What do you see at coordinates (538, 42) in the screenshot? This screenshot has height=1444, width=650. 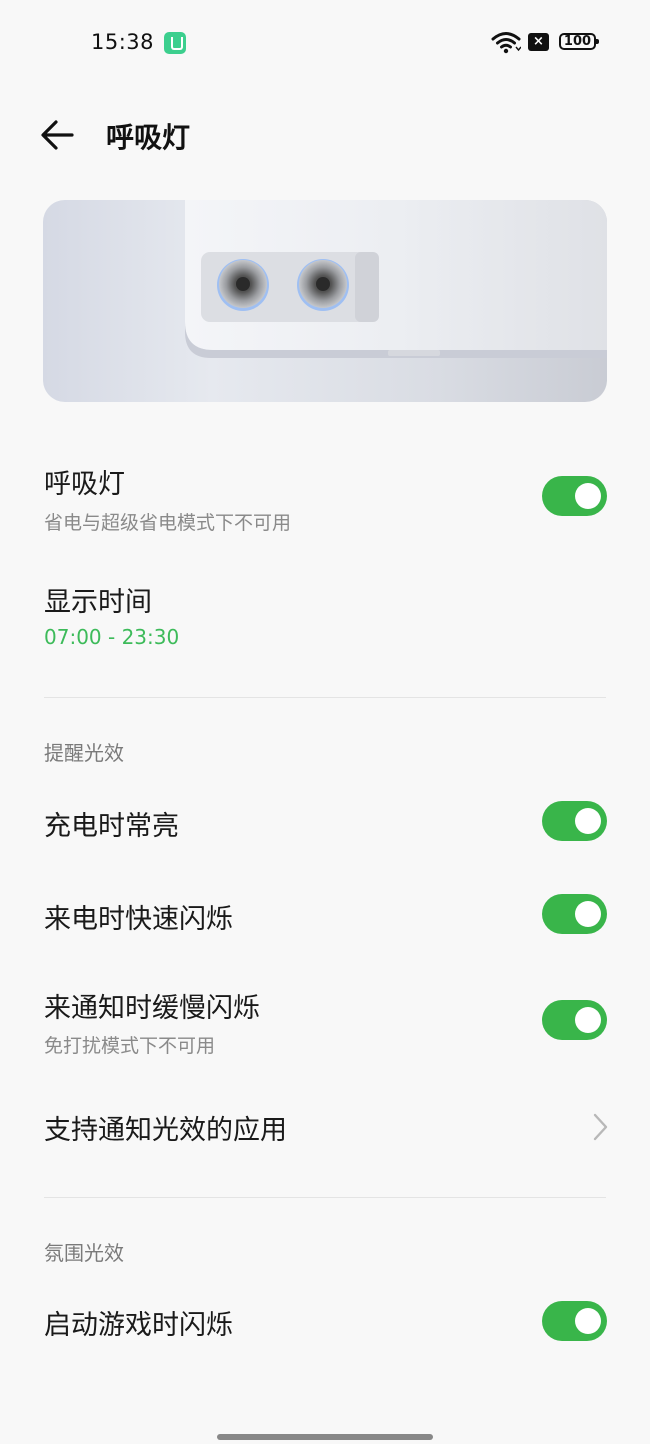 I see `no-sim-icon: ×` at bounding box center [538, 42].